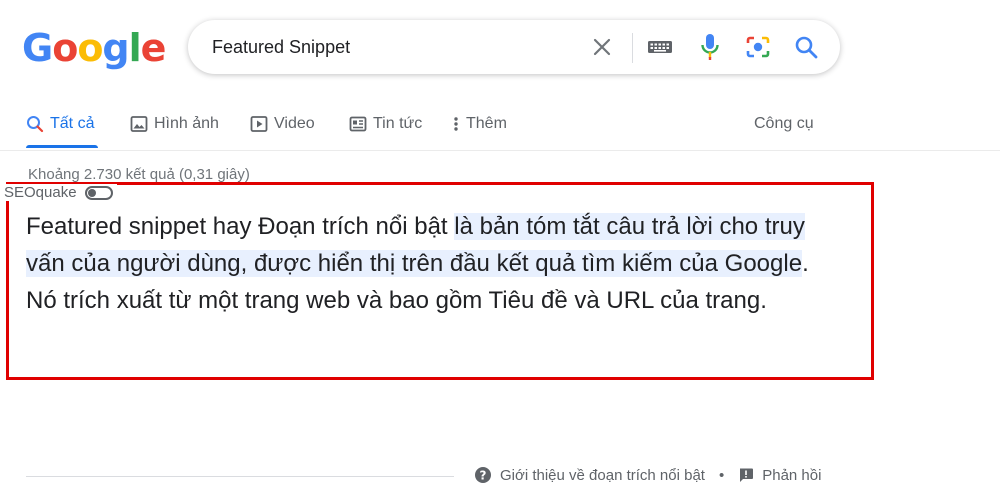 The image size is (1000, 500). Describe the element at coordinates (294, 123) in the screenshot. I see `tab-label: Video` at that location.